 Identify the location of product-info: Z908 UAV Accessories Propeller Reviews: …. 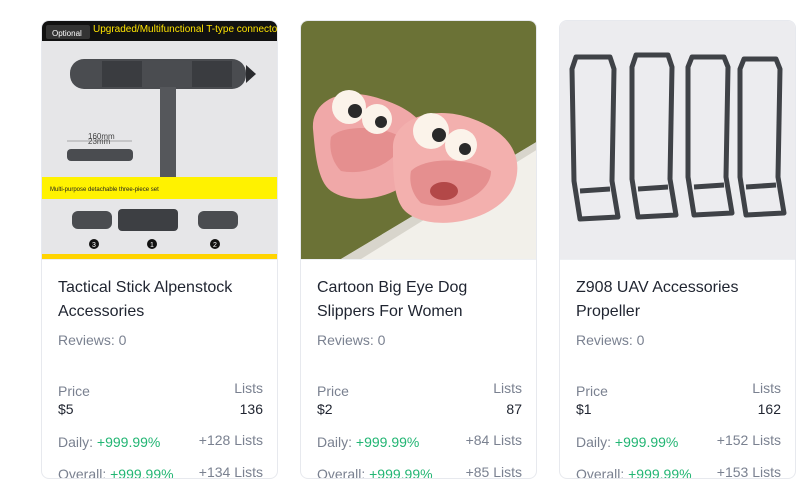
(677, 369).